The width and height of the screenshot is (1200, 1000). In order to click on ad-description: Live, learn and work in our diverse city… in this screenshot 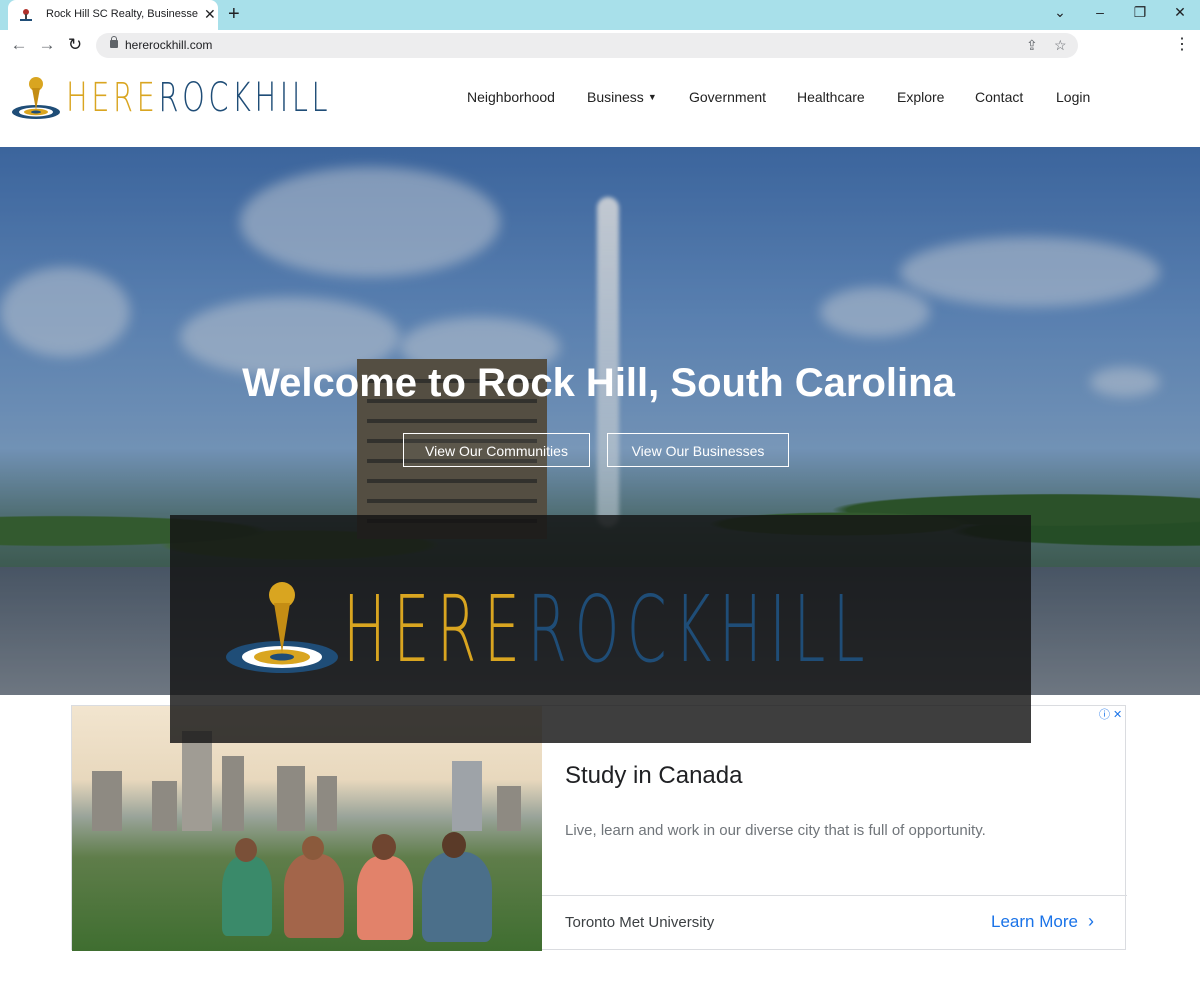, I will do `click(775, 830)`.